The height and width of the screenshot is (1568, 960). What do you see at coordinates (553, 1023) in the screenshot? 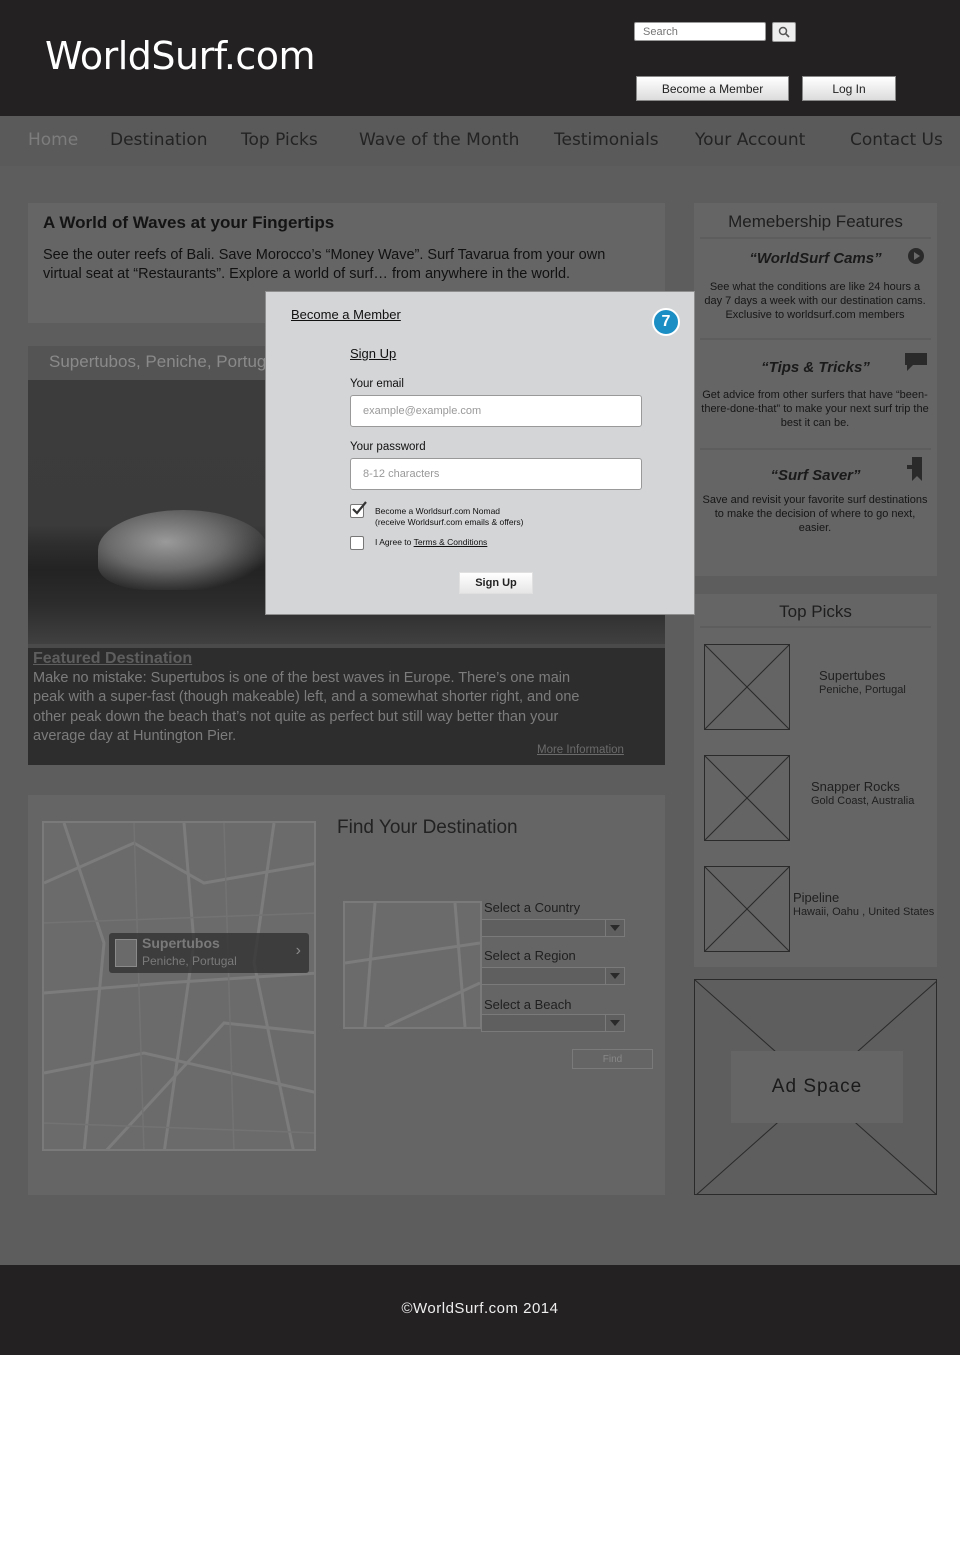
I see `beach-select` at bounding box center [553, 1023].